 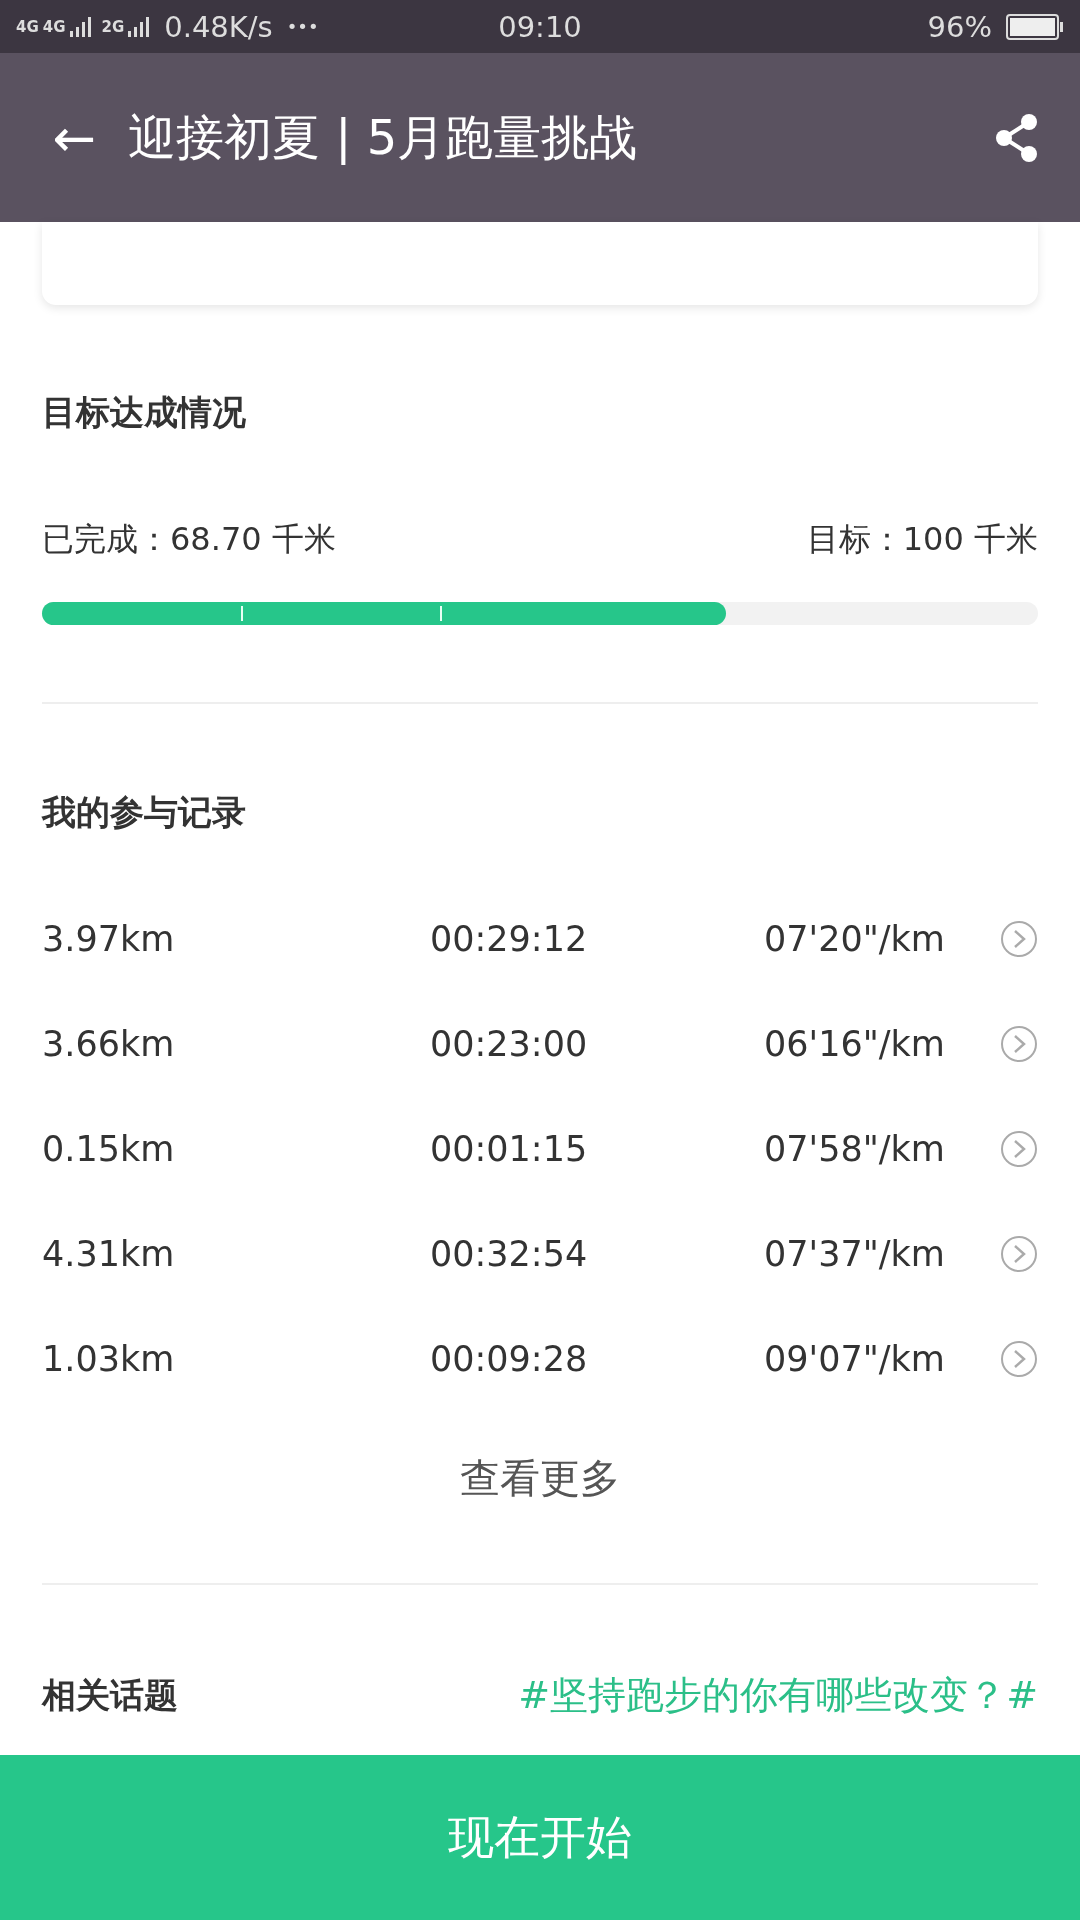 I want to click on share-icon, so click(x=1017, y=137).